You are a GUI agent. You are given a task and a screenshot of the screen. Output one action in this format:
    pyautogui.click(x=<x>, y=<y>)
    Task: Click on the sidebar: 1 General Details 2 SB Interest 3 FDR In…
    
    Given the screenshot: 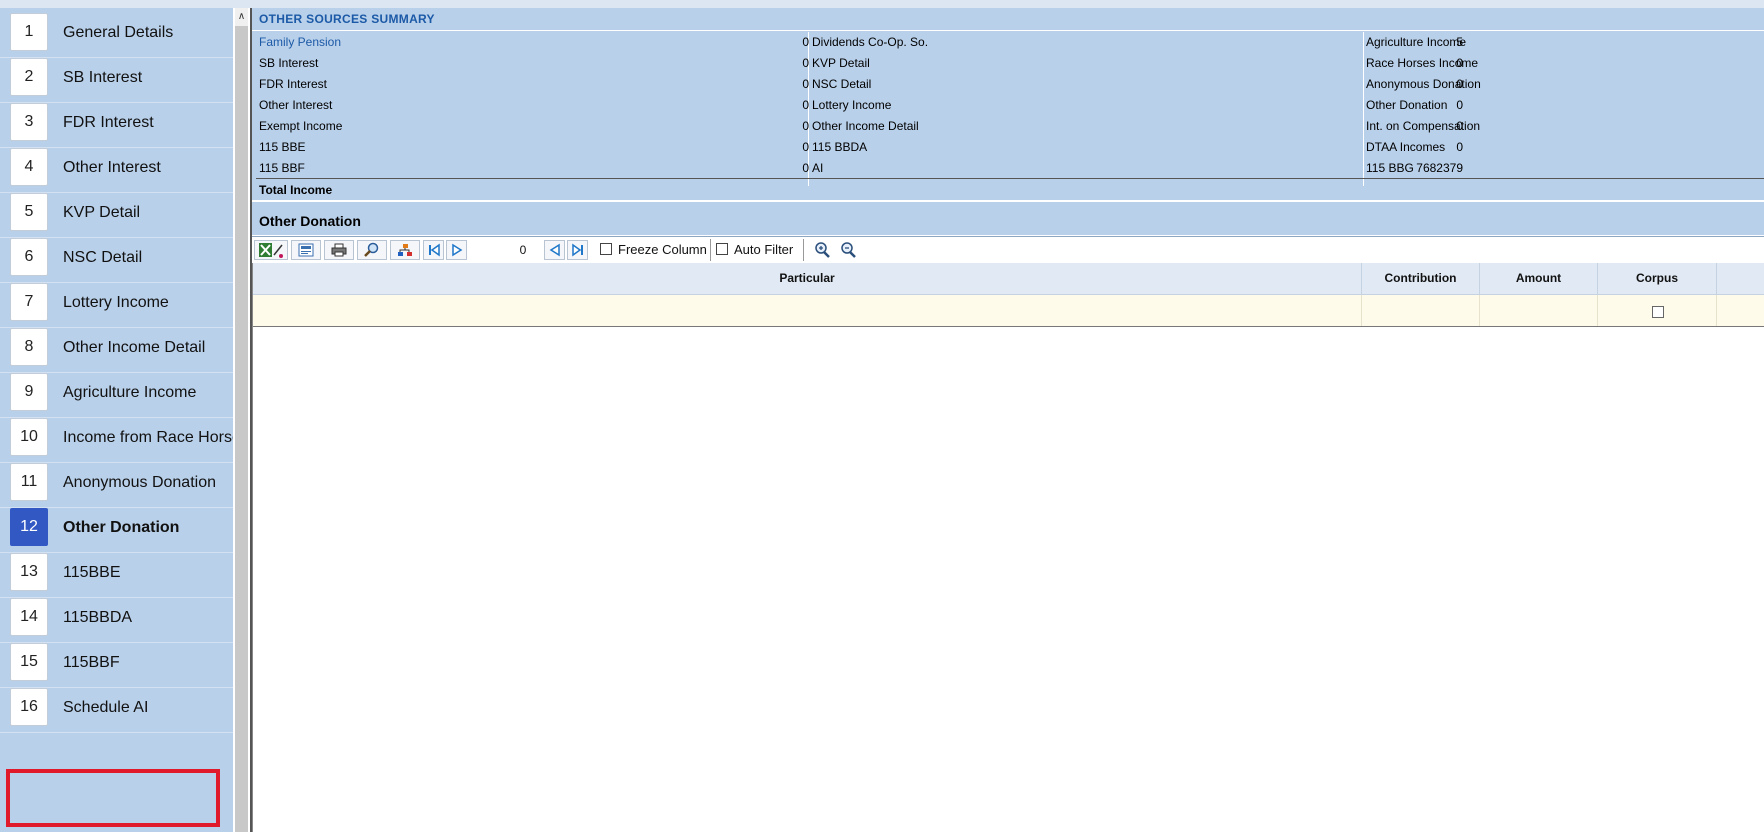 What is the action you would take?
    pyautogui.click(x=116, y=420)
    